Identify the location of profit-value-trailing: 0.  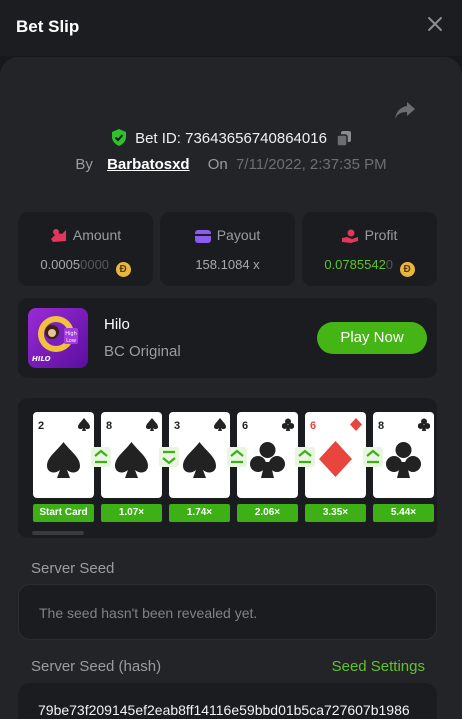
(389, 264).